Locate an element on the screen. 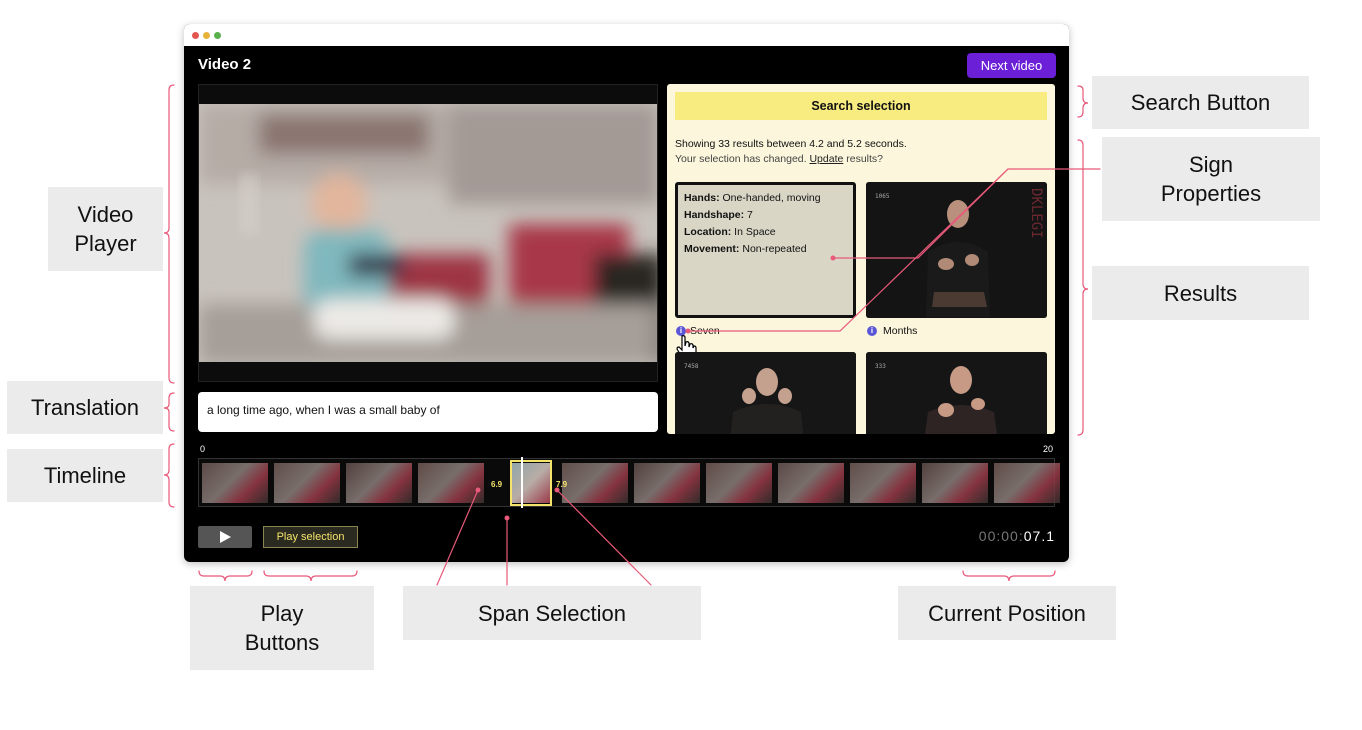 The height and width of the screenshot is (730, 1362). callout-search-button: Search Button is located at coordinates (1200, 102).